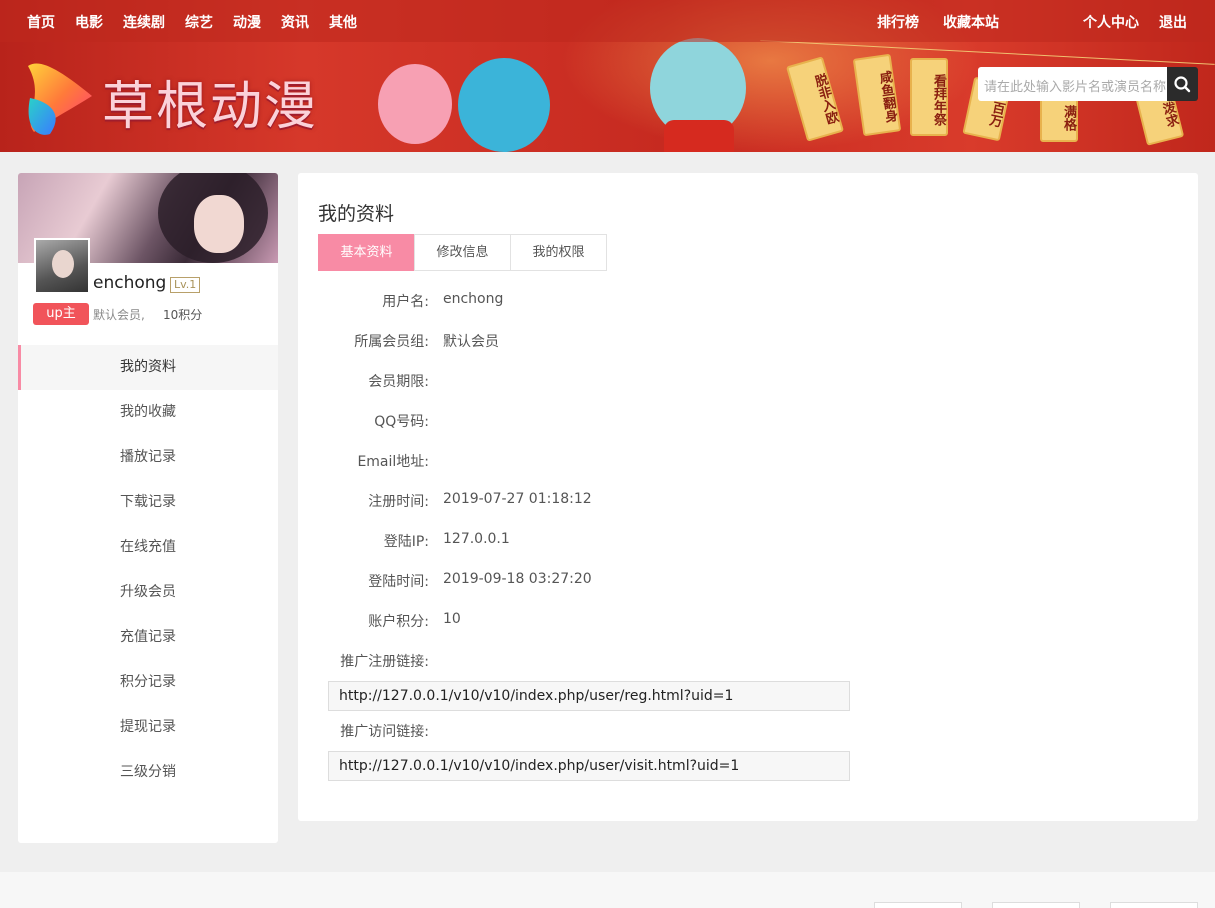  What do you see at coordinates (210, 101) in the screenshot?
I see `logo-text: 草根动漫` at bounding box center [210, 101].